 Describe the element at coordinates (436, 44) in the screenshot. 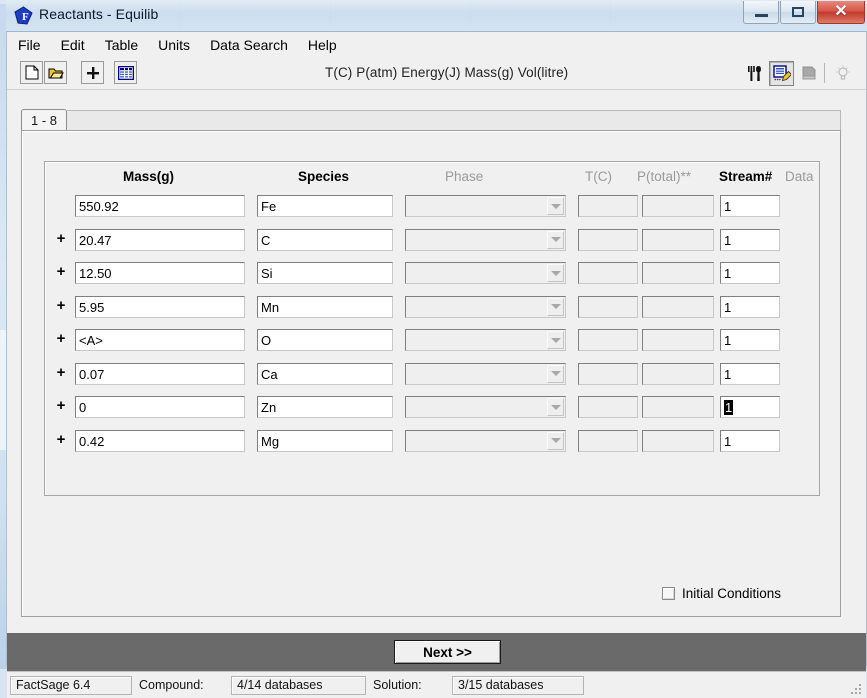

I see `menu-bar: File Edit Table Units Data Search Help` at that location.